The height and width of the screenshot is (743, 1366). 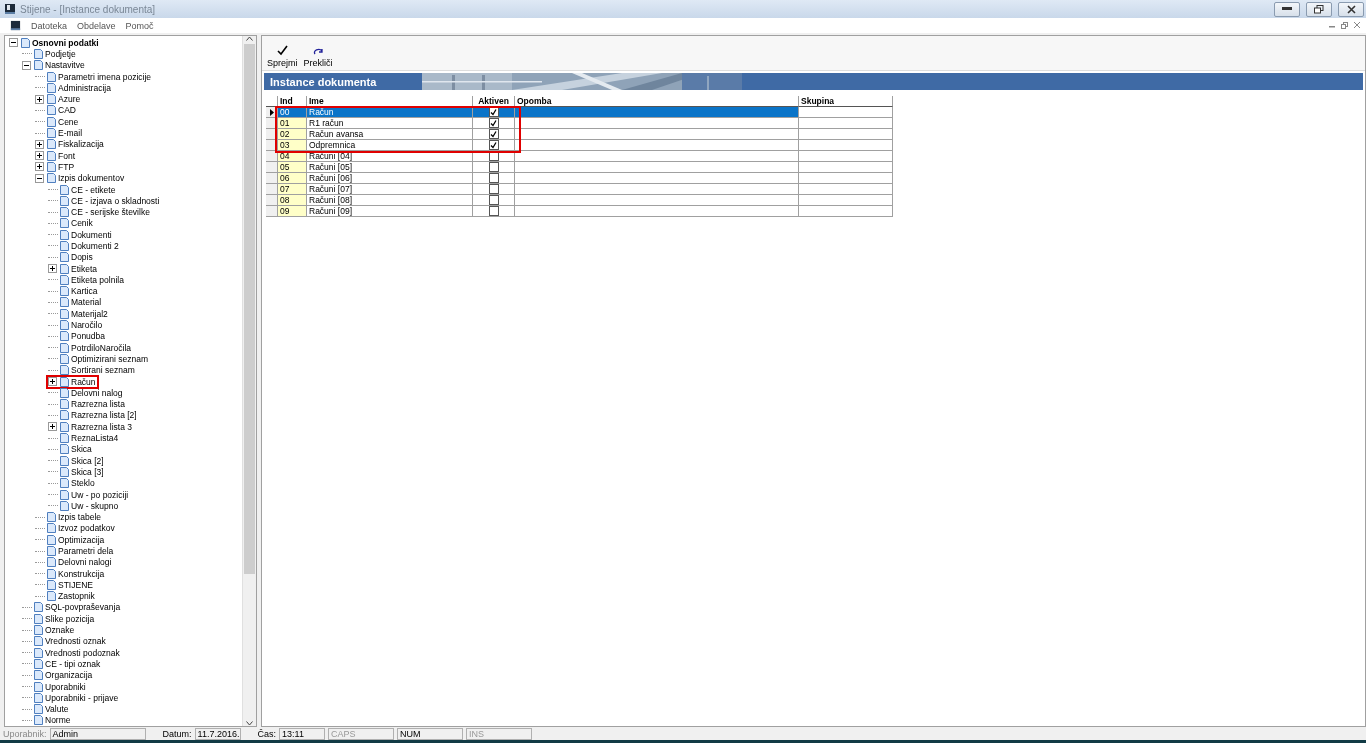 I want to click on restore-icon, so click(x=1344, y=25).